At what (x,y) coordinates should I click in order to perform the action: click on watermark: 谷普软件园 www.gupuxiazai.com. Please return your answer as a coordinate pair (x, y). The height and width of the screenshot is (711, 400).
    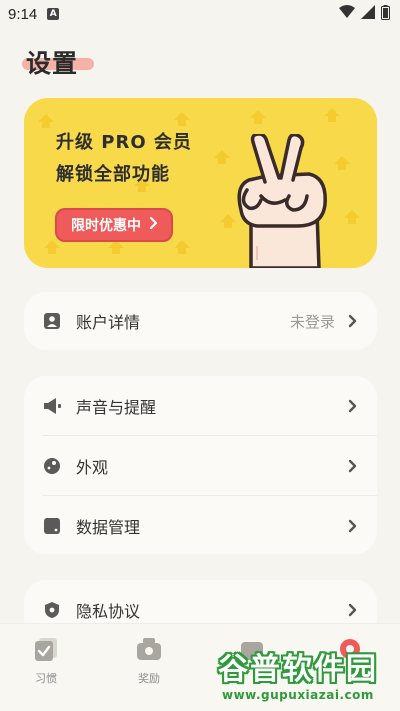
    Looking at the image, I should click on (307, 675).